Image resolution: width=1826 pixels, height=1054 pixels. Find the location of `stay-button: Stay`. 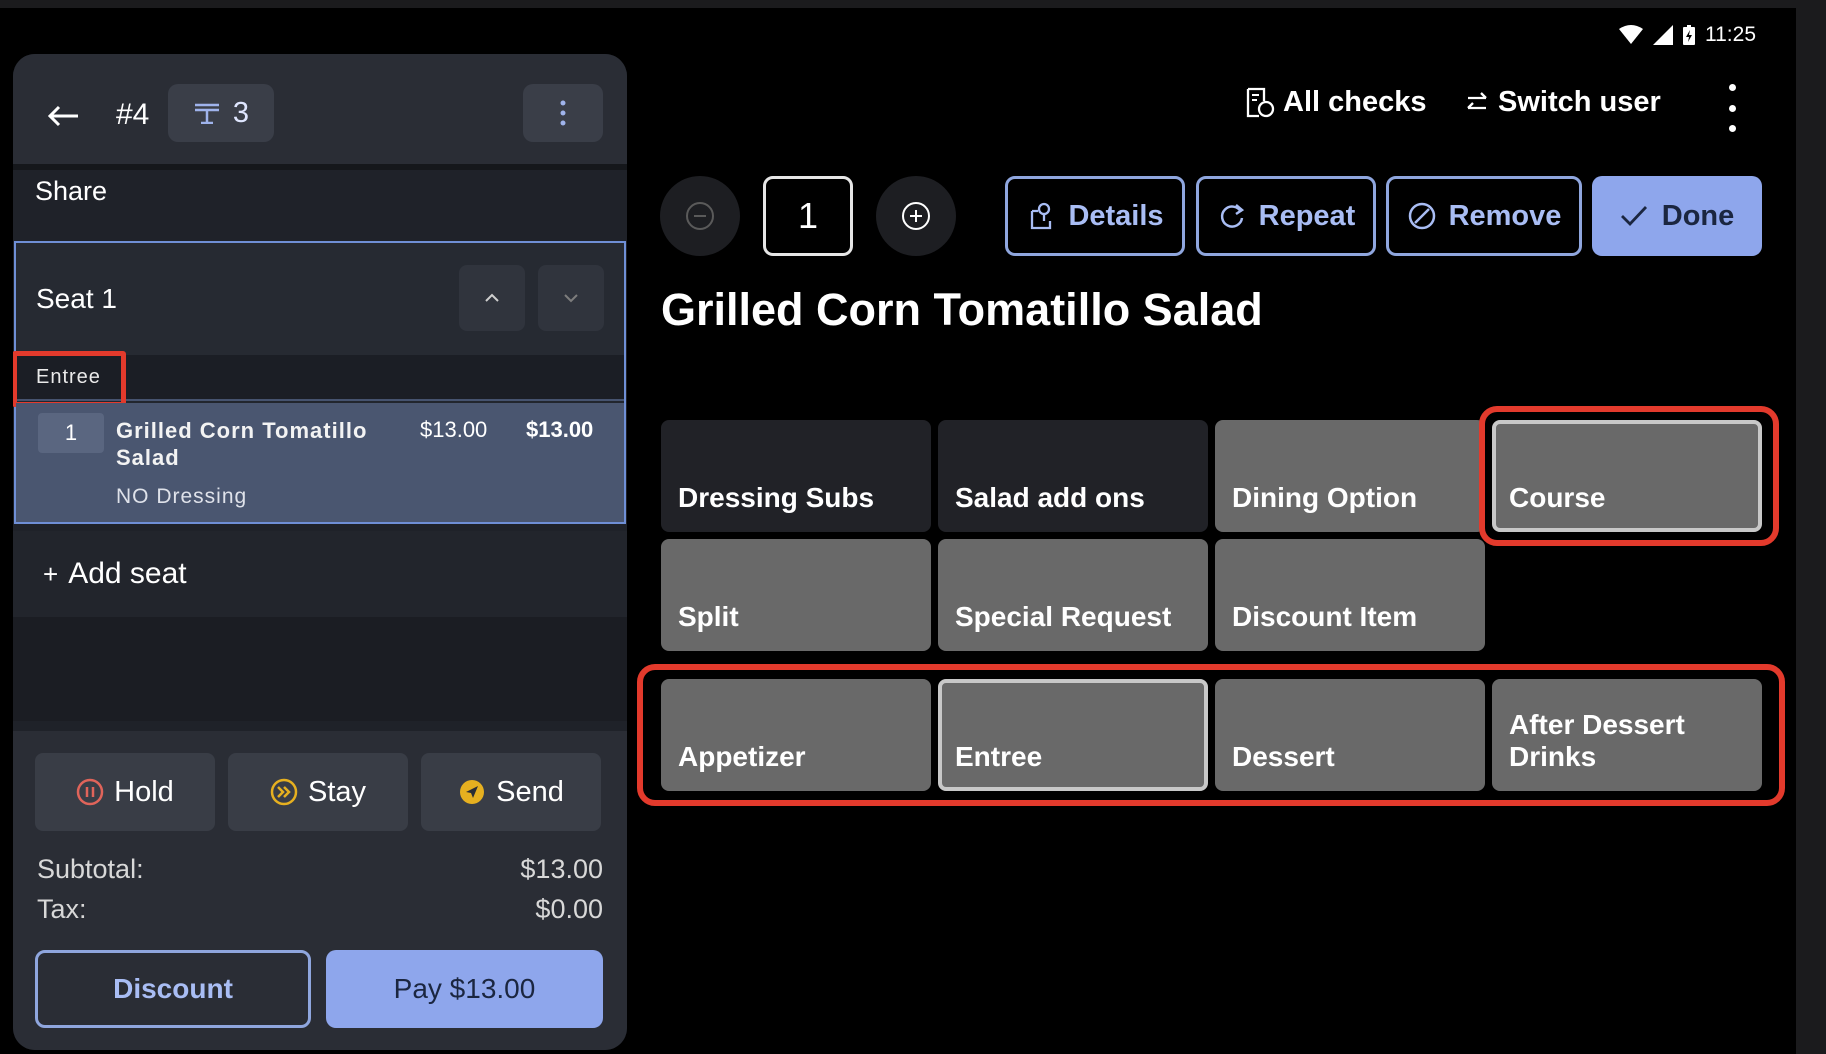

stay-button: Stay is located at coordinates (318, 792).